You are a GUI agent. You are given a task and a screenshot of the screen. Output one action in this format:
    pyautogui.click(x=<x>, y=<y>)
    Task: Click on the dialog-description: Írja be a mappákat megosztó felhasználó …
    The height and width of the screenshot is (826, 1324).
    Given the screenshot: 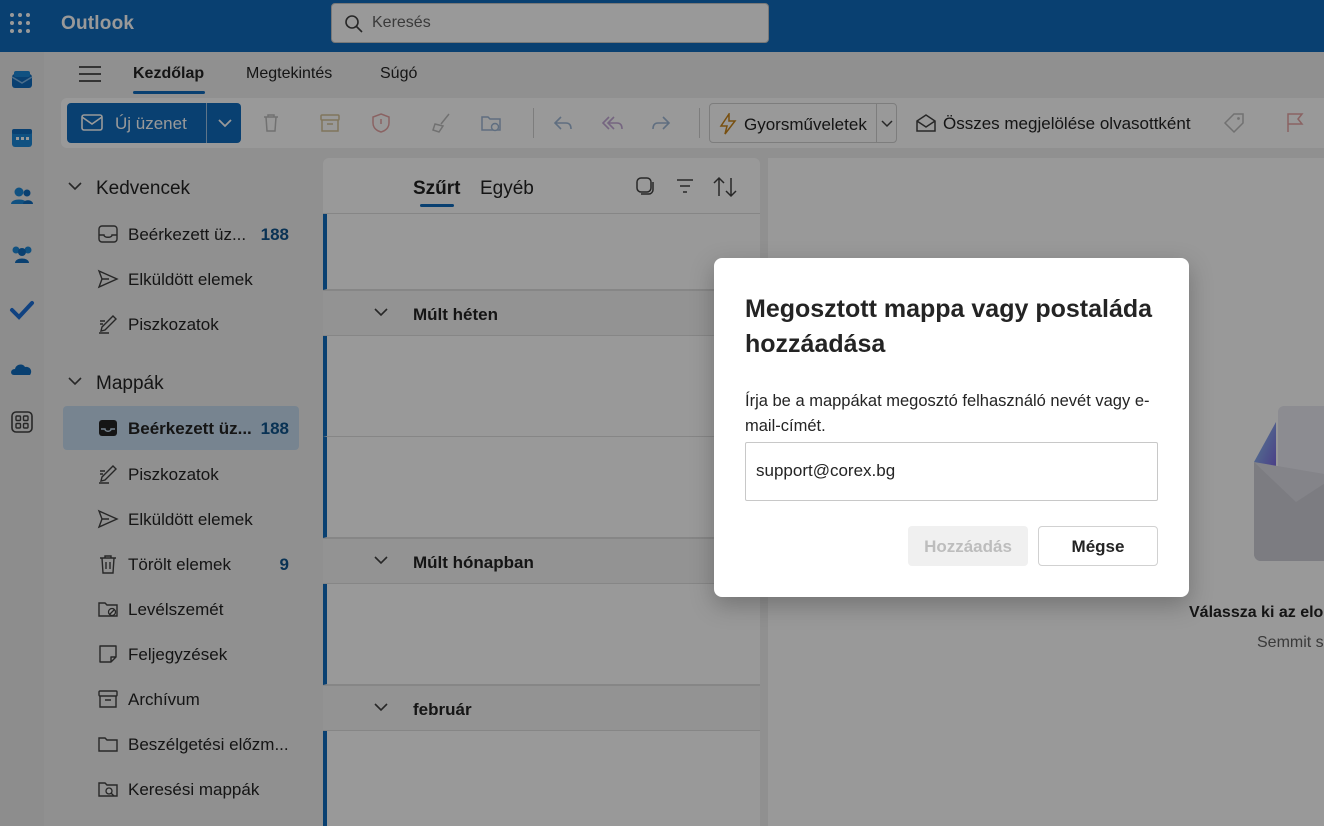 What is the action you would take?
    pyautogui.click(x=947, y=413)
    